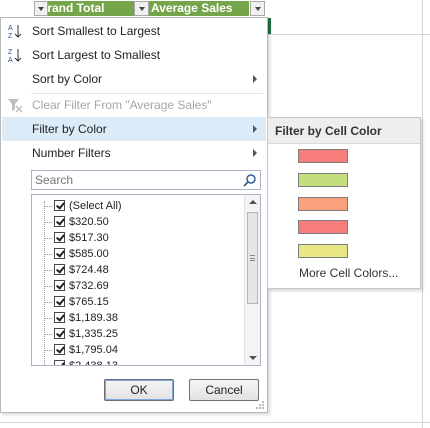 Image resolution: width=430 pixels, height=428 pixels. What do you see at coordinates (71, 153) in the screenshot?
I see `number-filters-label: Number Filters` at bounding box center [71, 153].